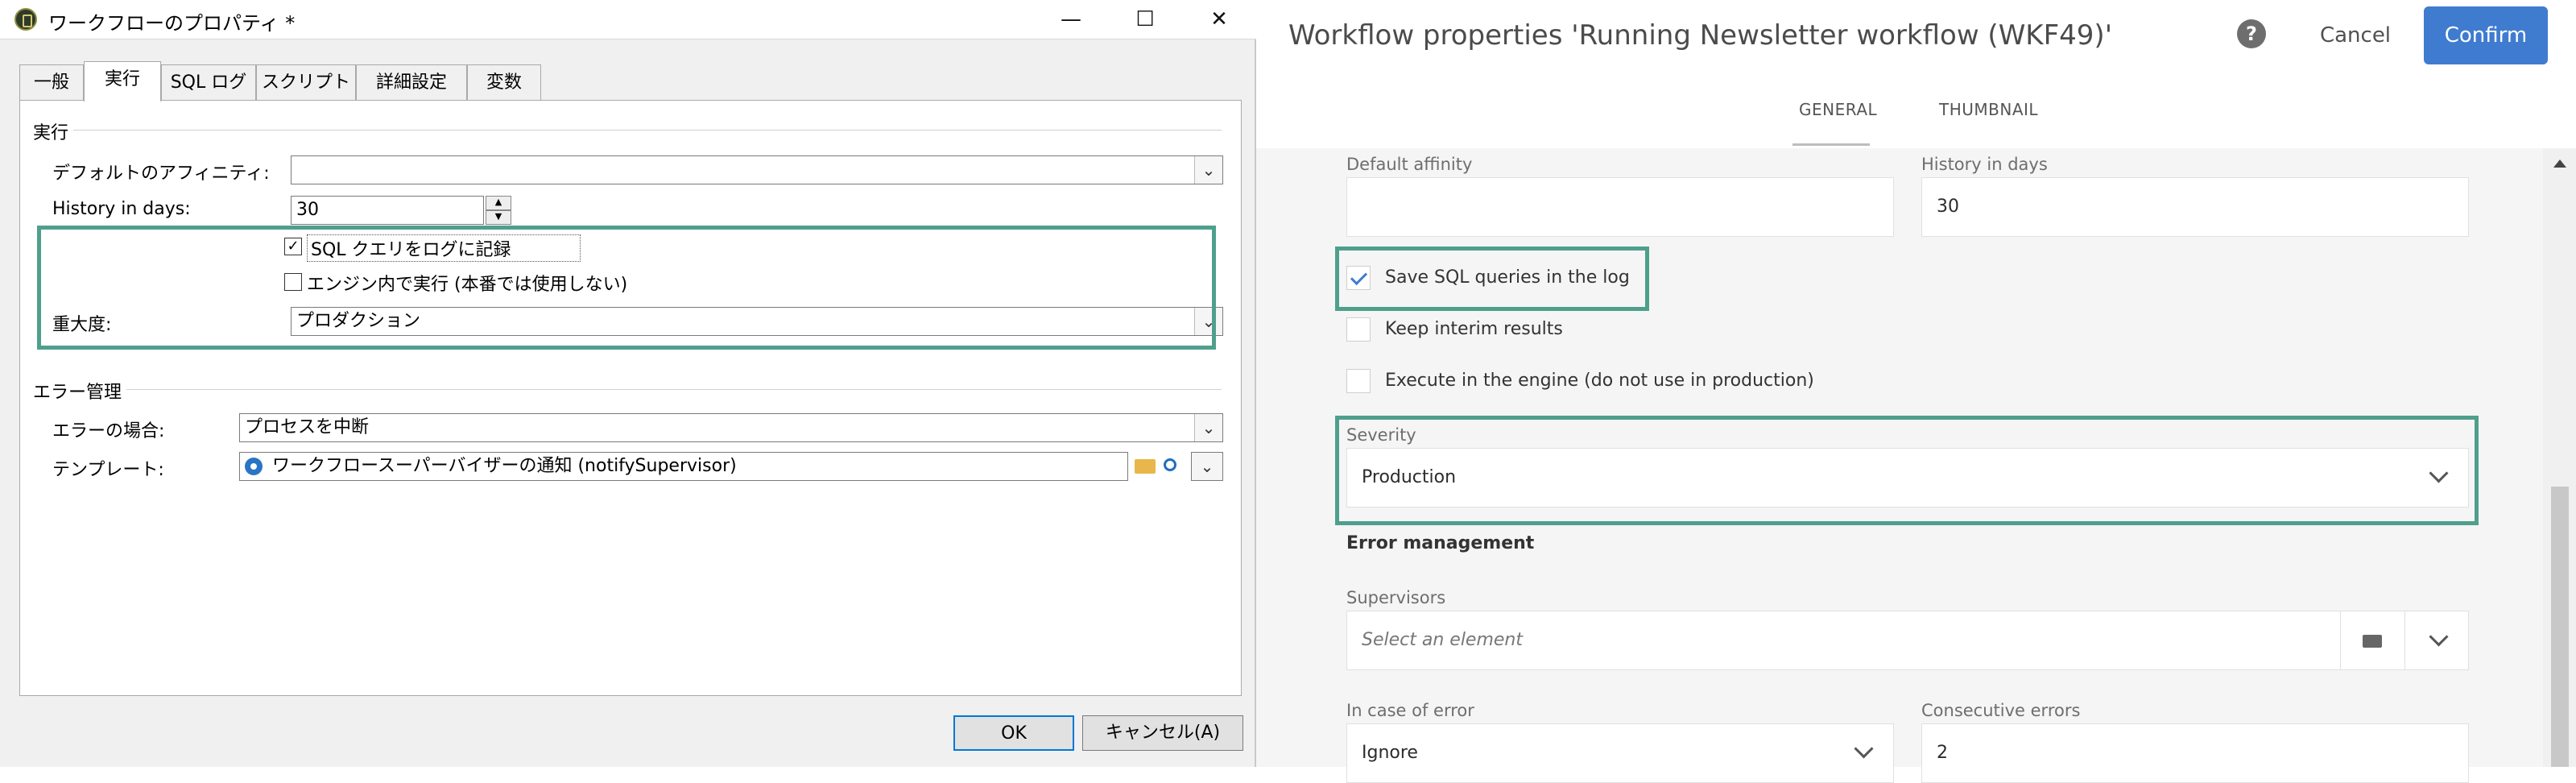 Image resolution: width=2576 pixels, height=783 pixels. What do you see at coordinates (108, 431) in the screenshot?
I see `on-error-label: エラーの場合:` at bounding box center [108, 431].